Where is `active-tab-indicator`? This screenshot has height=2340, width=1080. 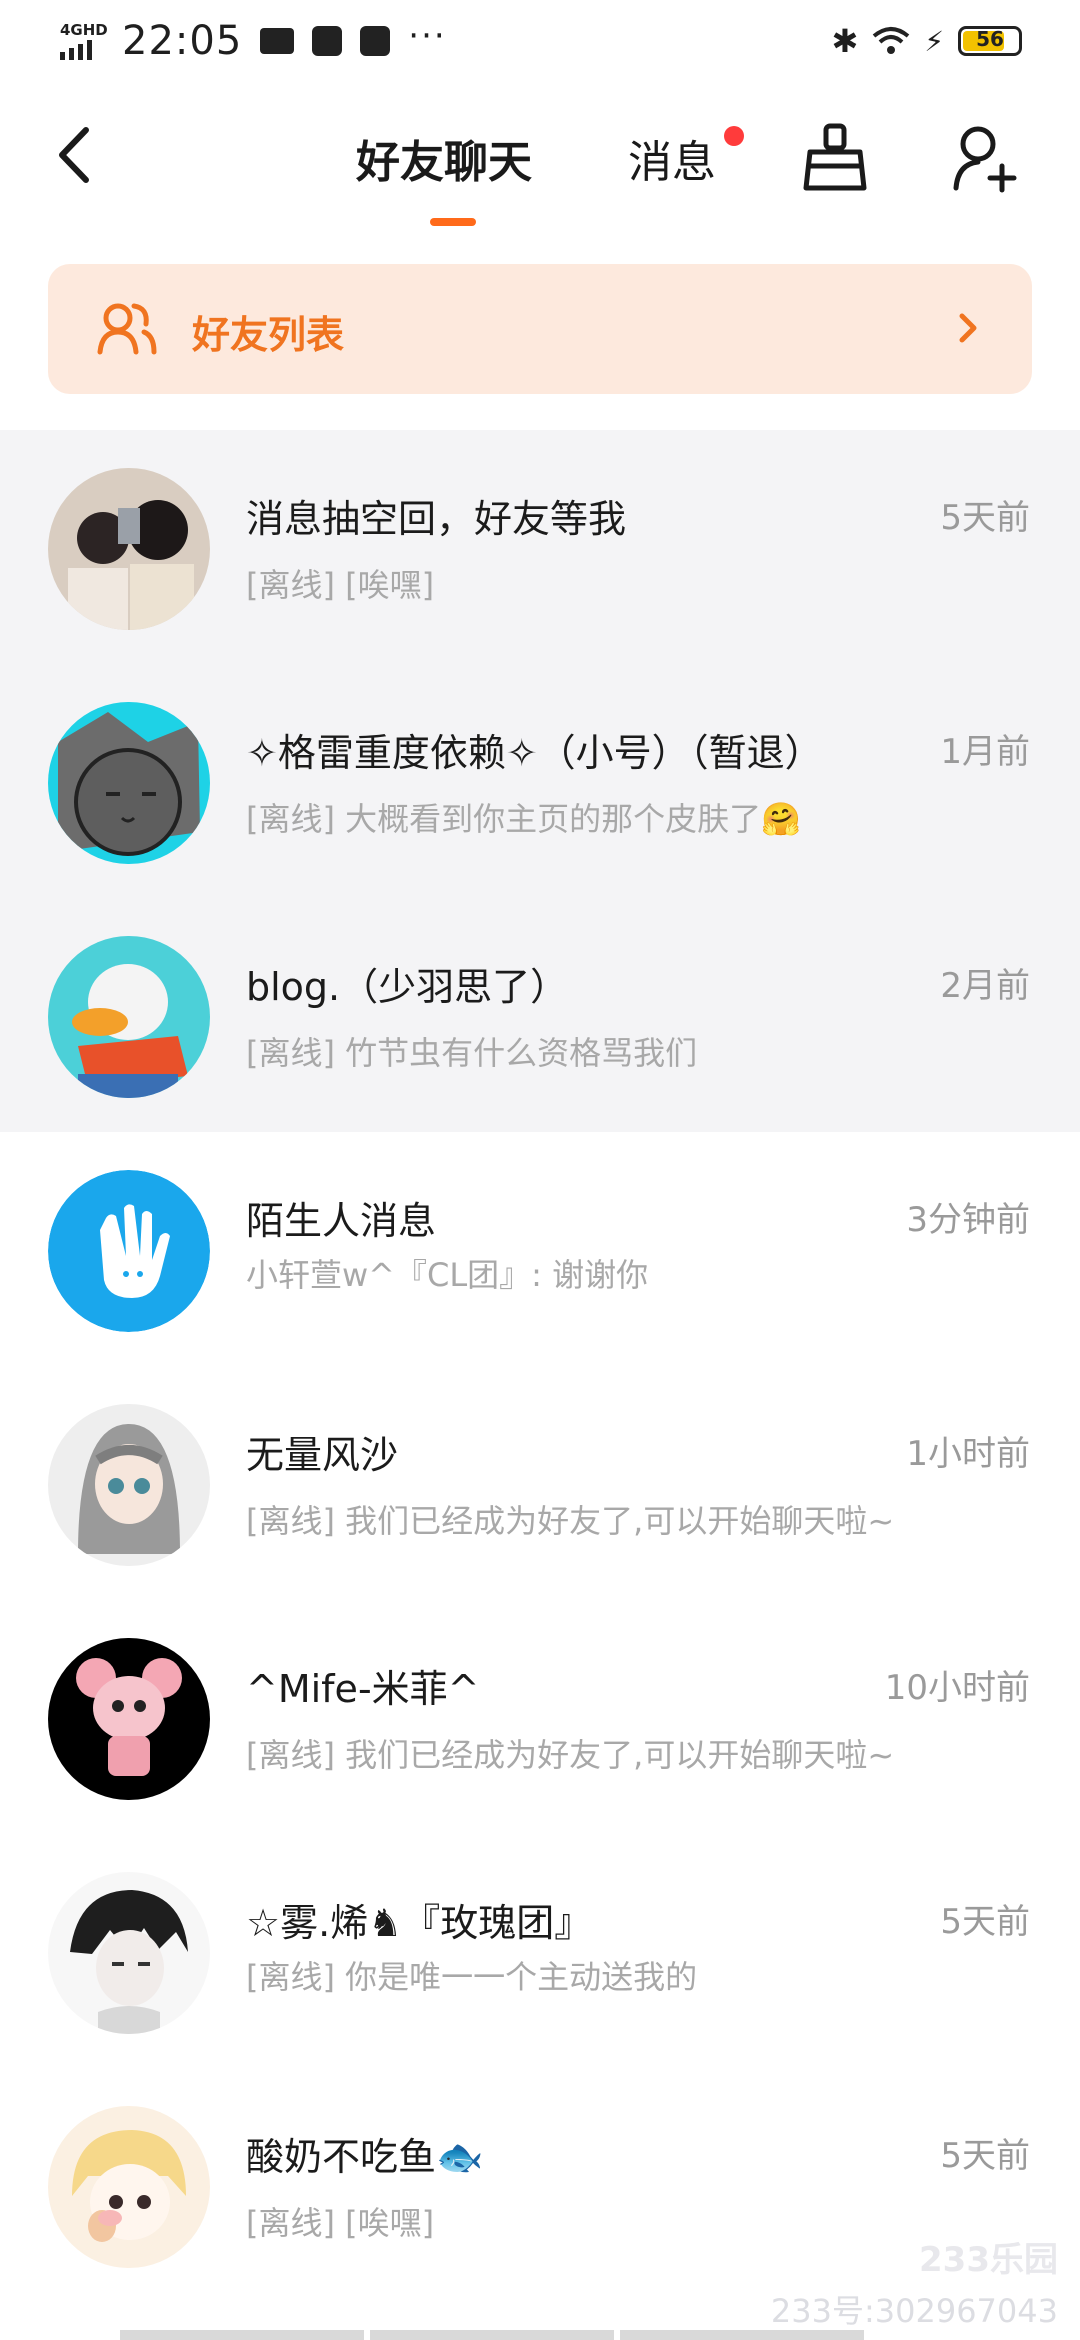 active-tab-indicator is located at coordinates (453, 222).